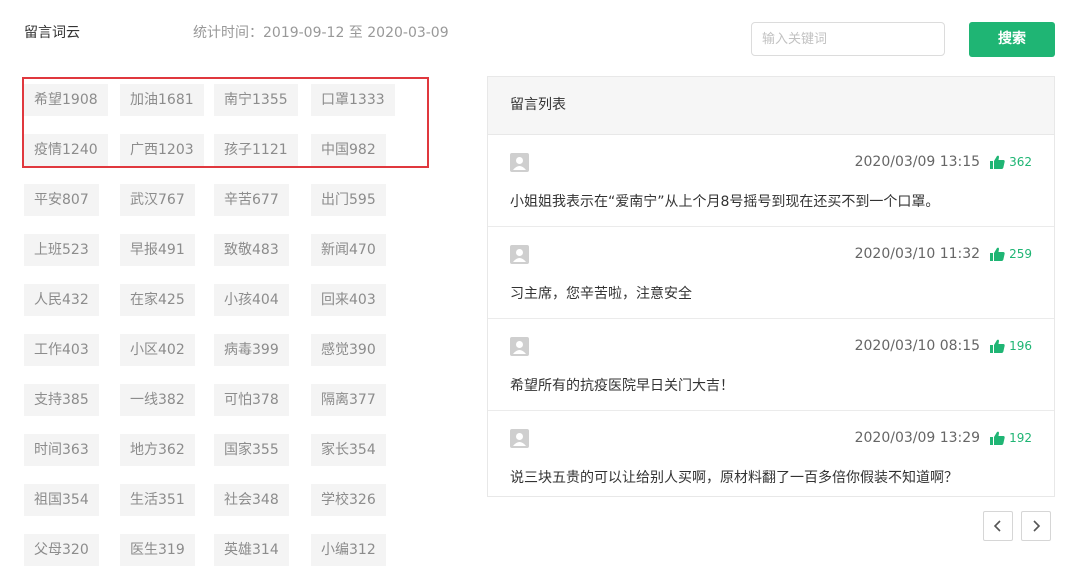  I want to click on message-text: 习主席，您辛苦啦，注意安全, so click(601, 294).